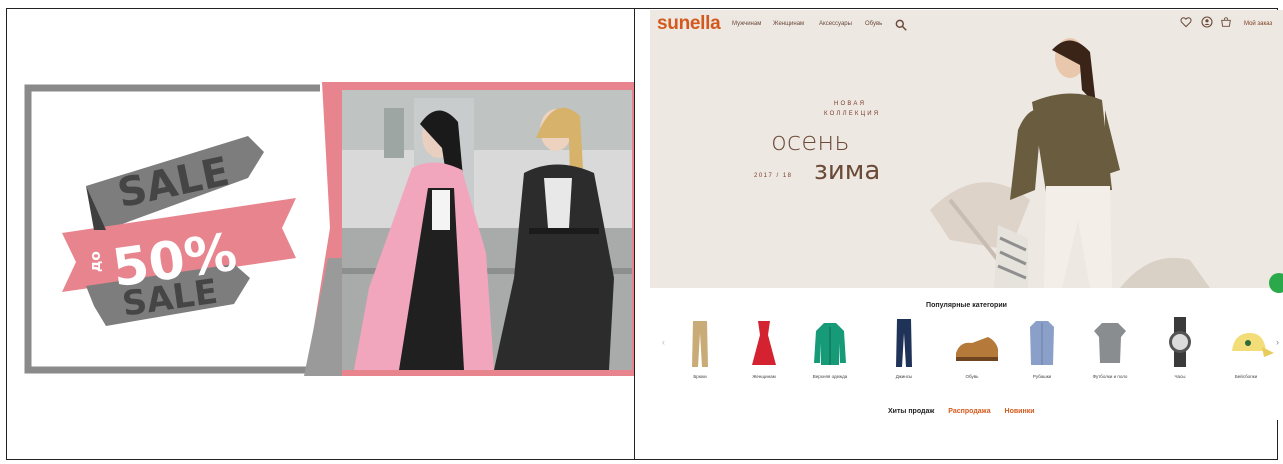 This screenshot has width=1283, height=464. I want to click on new-label: НОВАЯ, so click(850, 104).